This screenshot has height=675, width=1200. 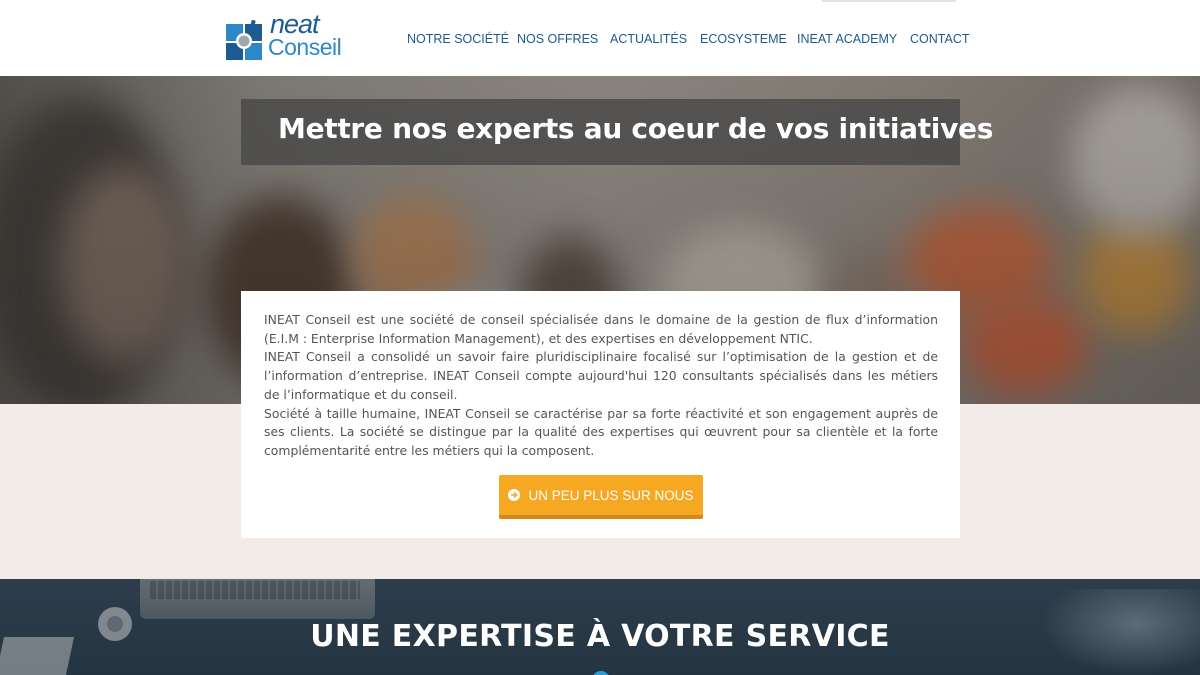 What do you see at coordinates (611, 495) in the screenshot?
I see `learn-more-label: UN PEU PLUS SUR NOUS` at bounding box center [611, 495].